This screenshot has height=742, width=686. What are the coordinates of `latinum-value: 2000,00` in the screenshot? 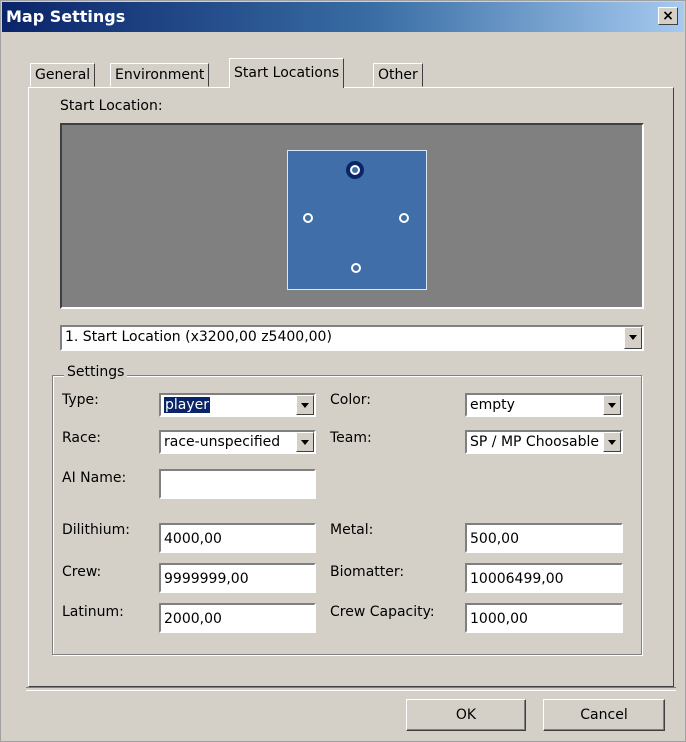 It's located at (193, 619).